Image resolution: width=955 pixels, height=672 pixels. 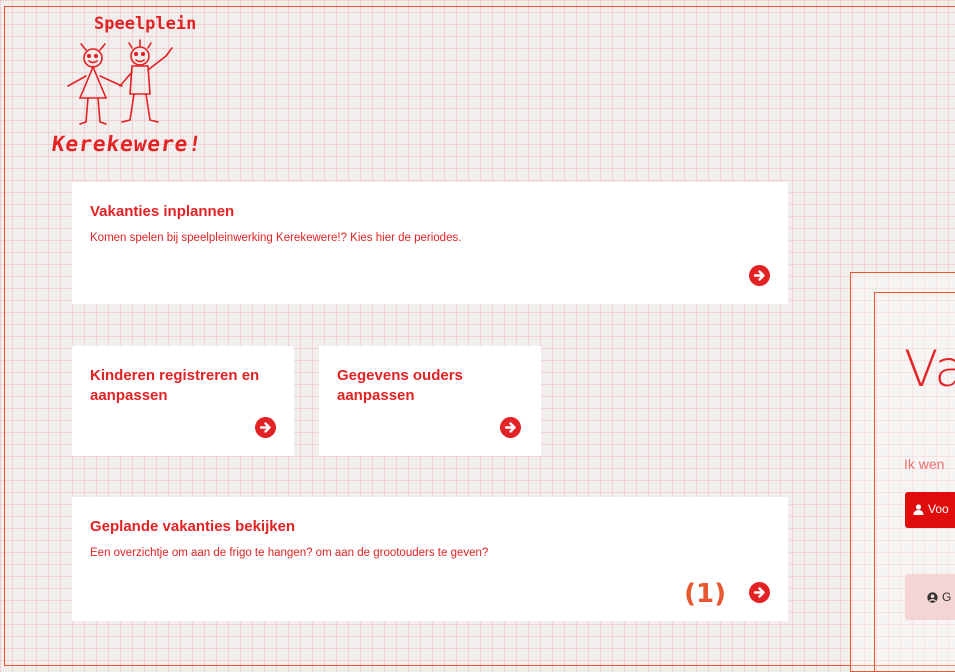 I want to click on user-circle-icon, so click(x=932, y=598).